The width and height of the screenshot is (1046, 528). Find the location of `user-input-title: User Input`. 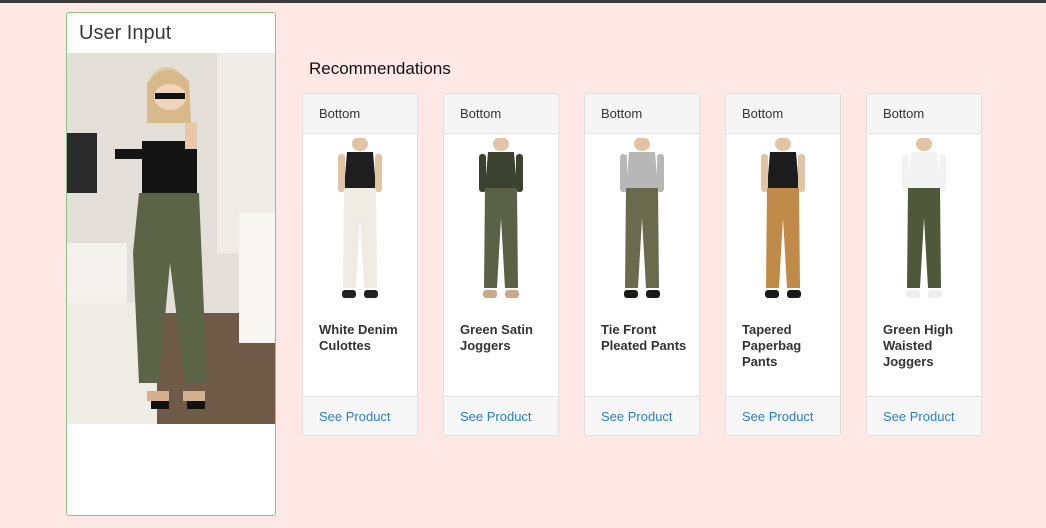

user-input-title: User Input is located at coordinates (125, 33).